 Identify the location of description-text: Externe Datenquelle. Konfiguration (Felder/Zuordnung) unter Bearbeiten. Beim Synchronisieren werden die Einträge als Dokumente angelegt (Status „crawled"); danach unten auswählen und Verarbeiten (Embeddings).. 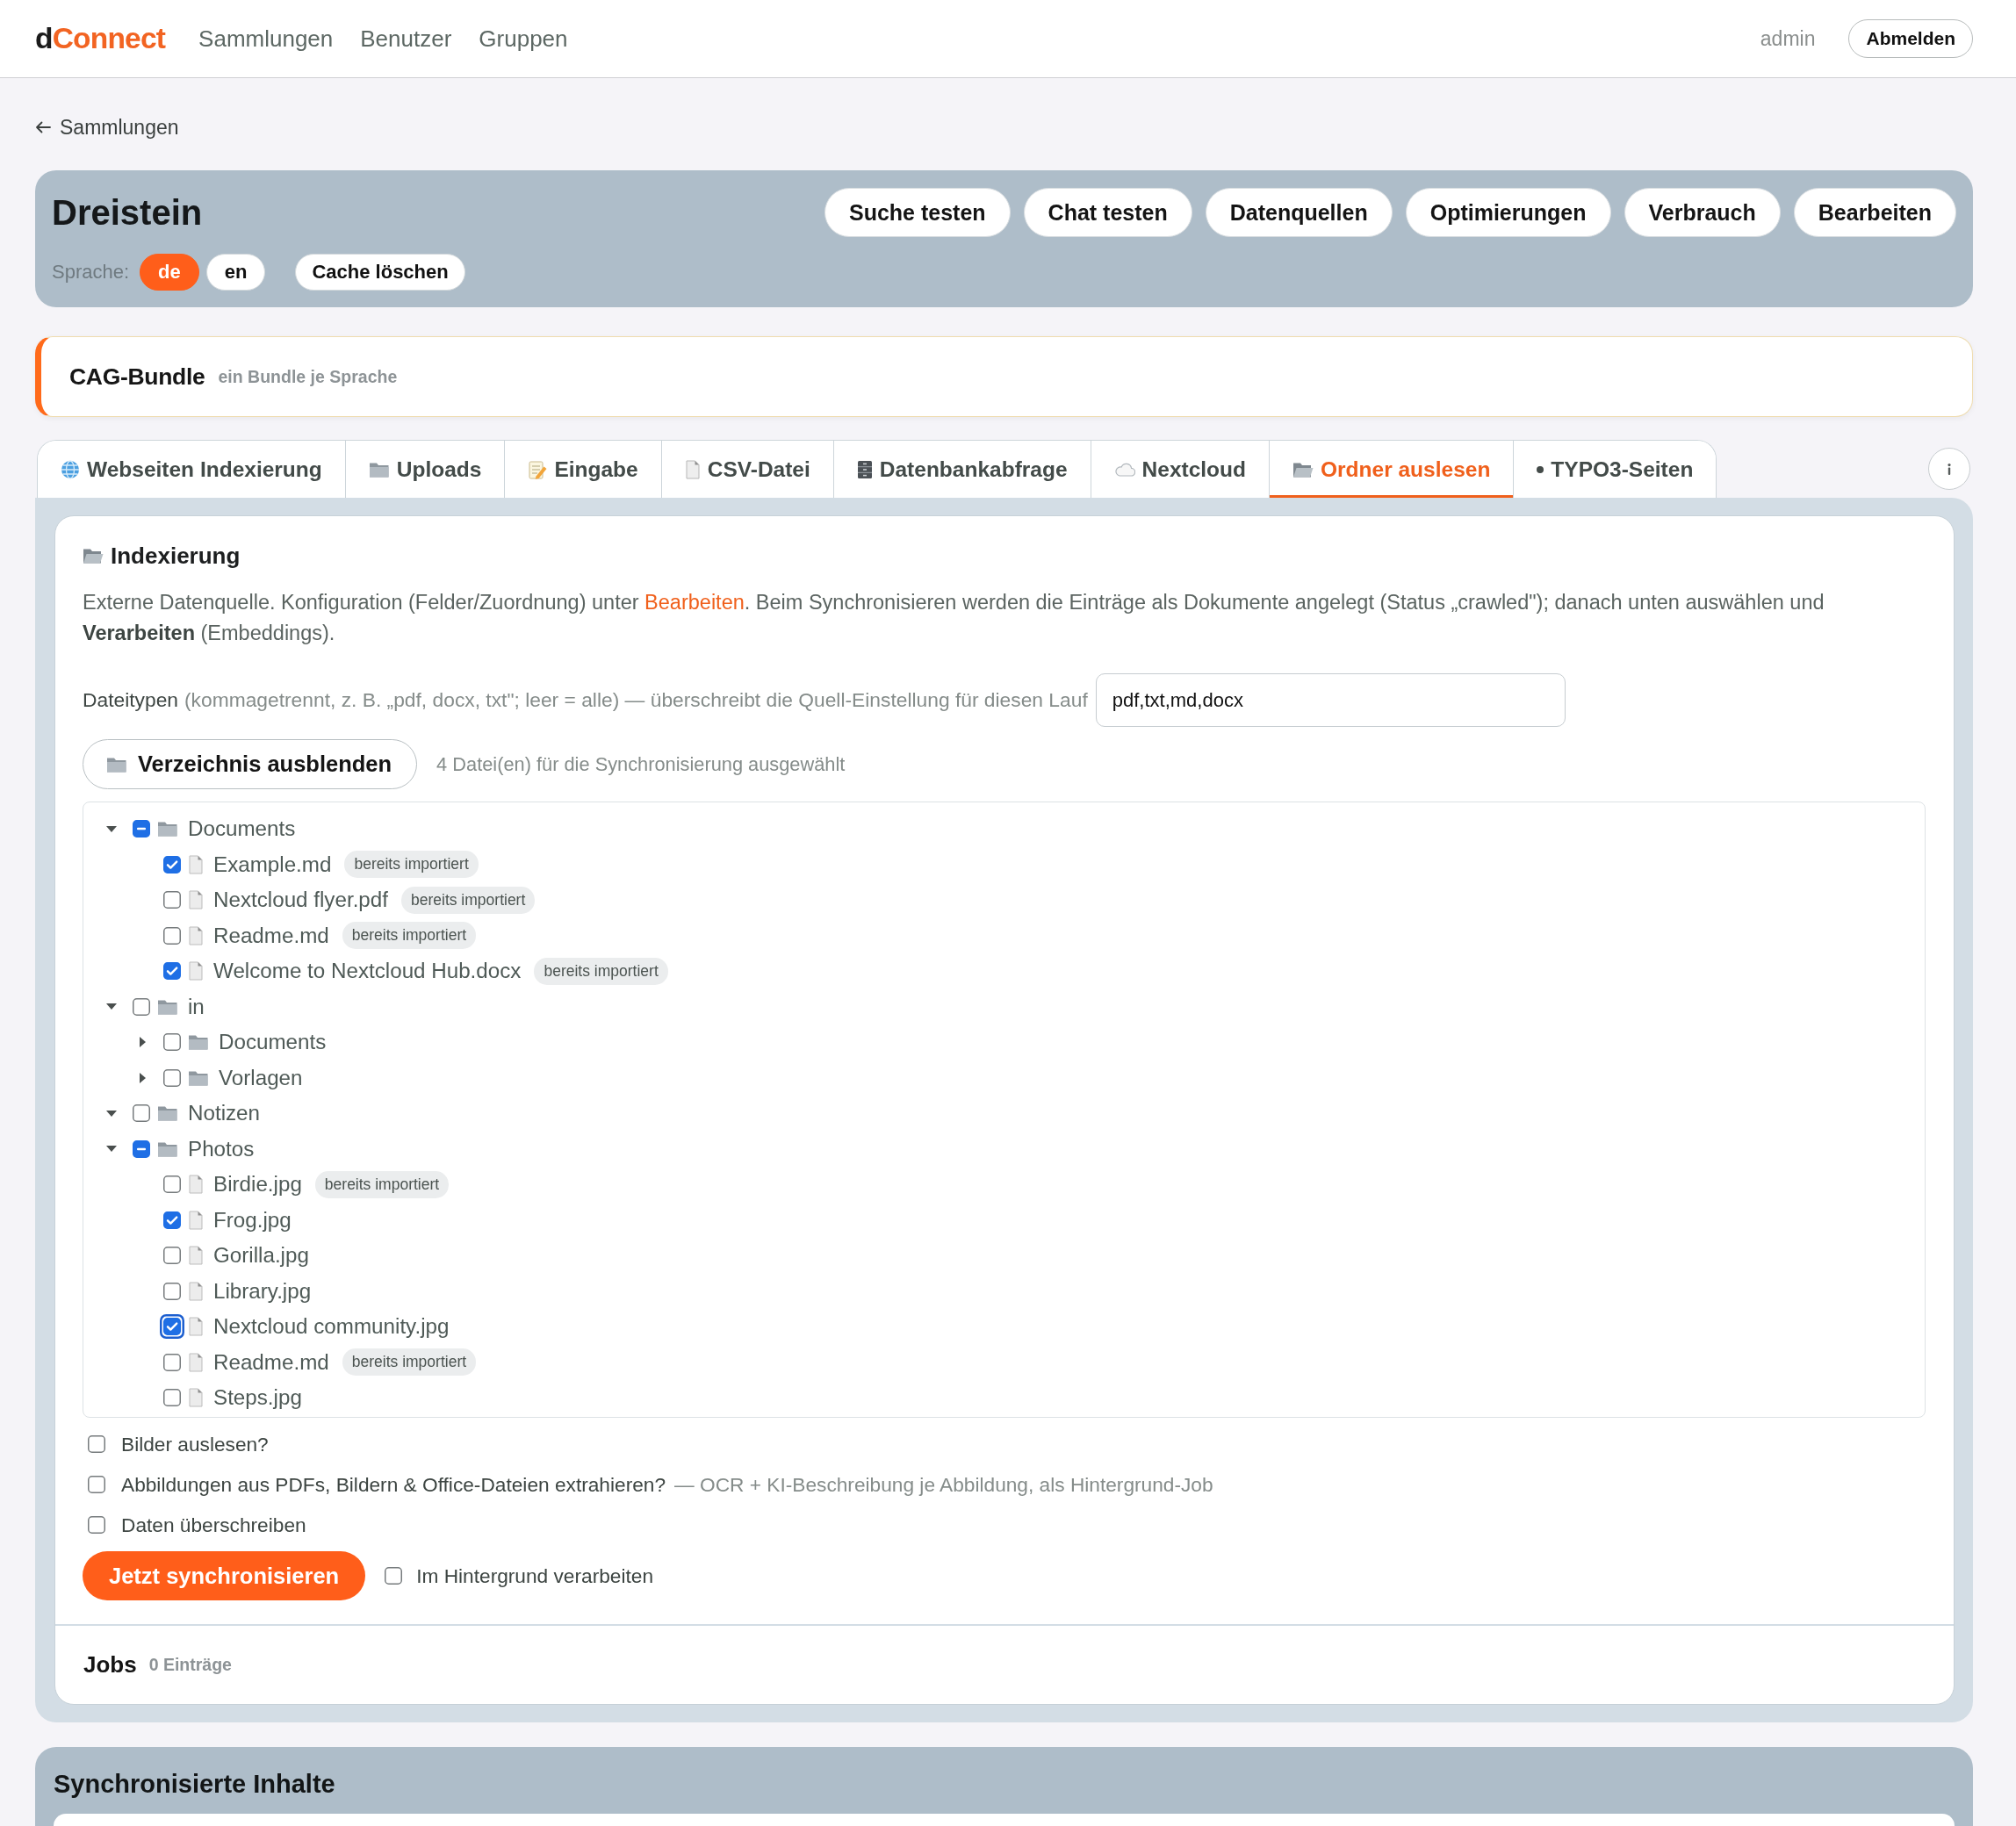
(954, 618).